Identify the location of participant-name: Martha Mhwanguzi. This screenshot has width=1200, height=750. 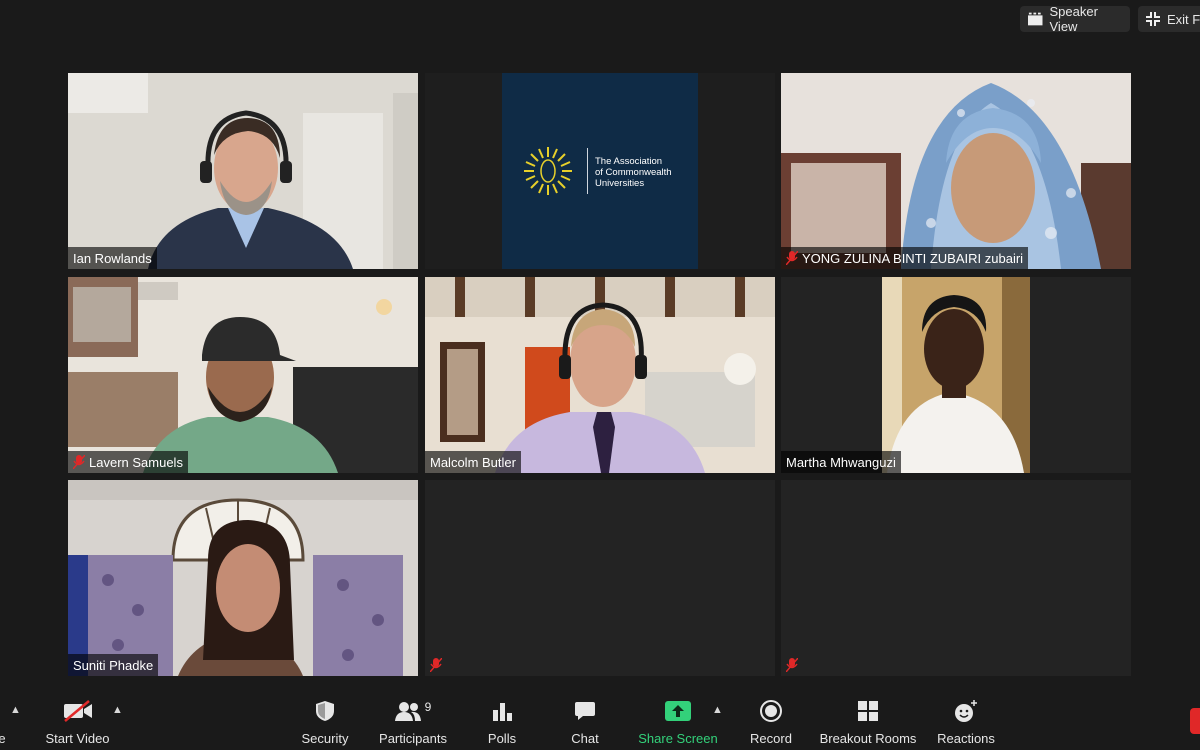
(841, 462).